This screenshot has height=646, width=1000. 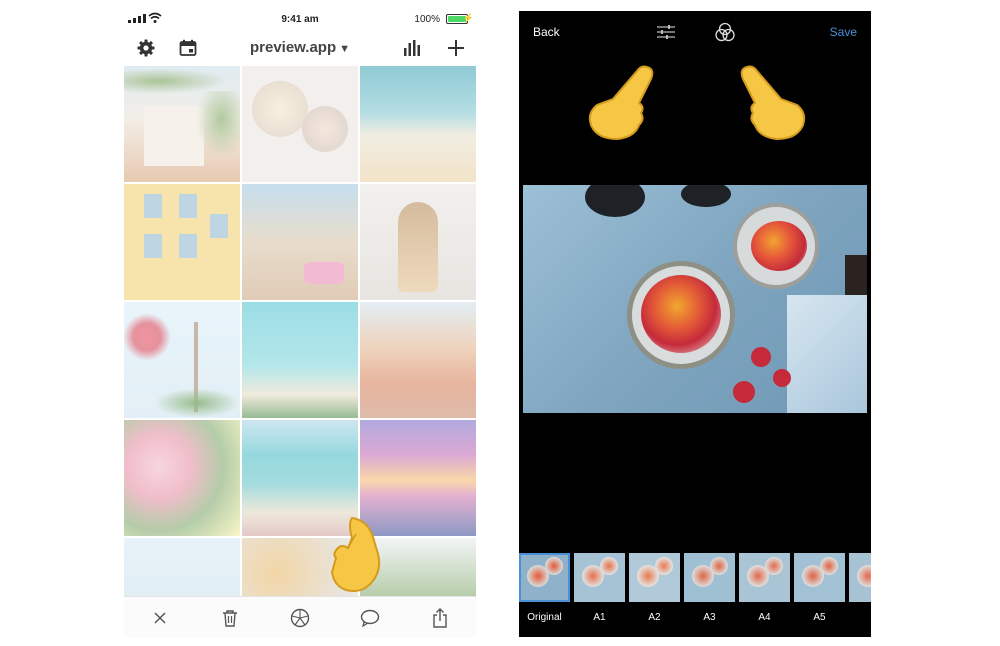 What do you see at coordinates (764, 617) in the screenshot?
I see `filter-label: A4` at bounding box center [764, 617].